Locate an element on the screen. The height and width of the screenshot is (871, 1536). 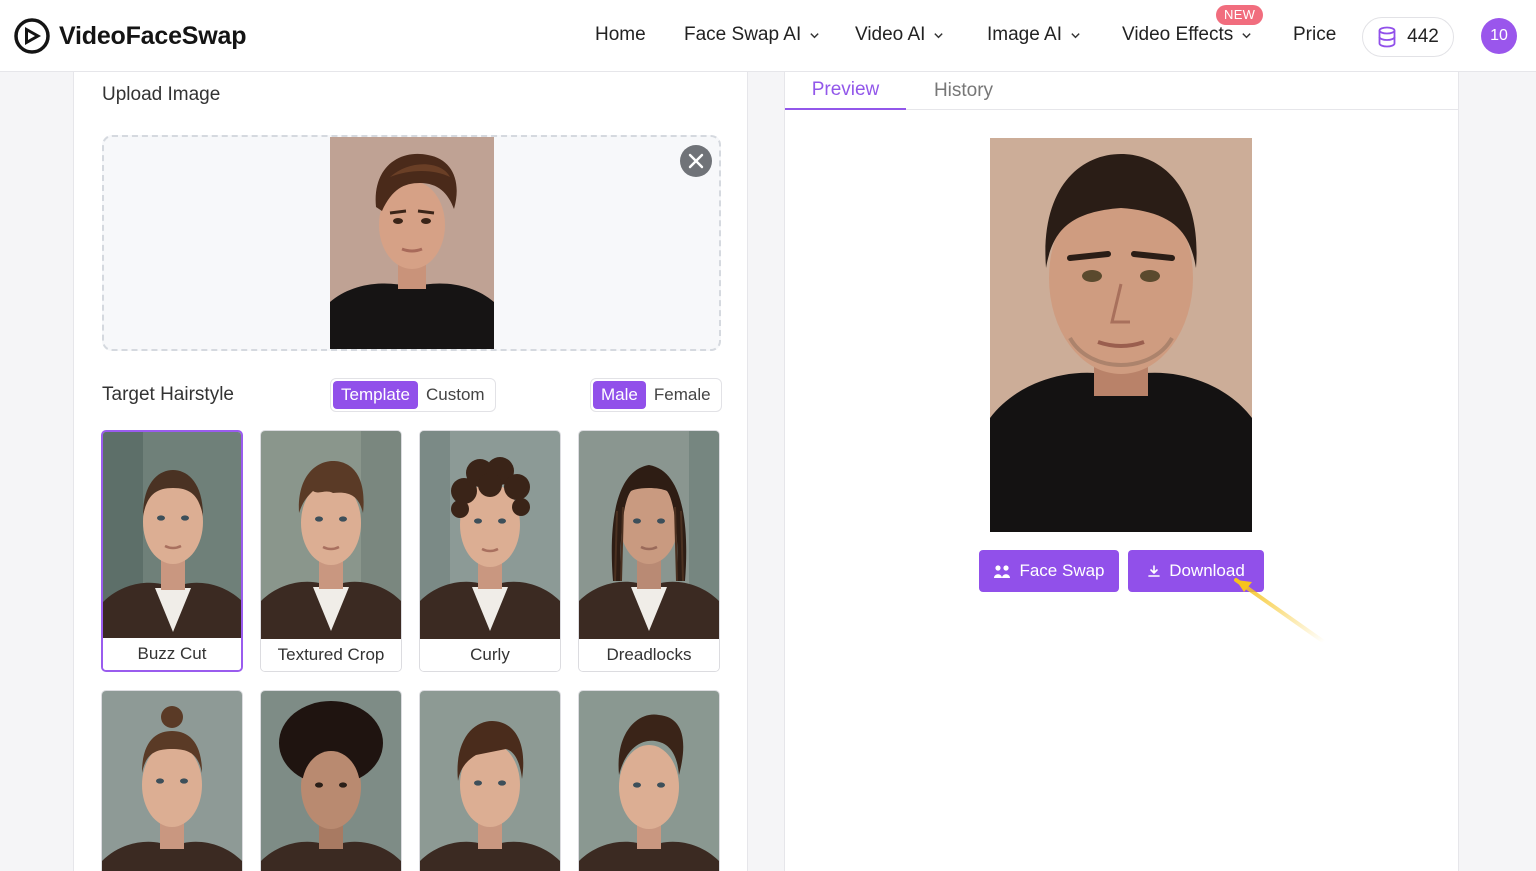
face-swap-label: Face Swap is located at coordinates (1062, 570).